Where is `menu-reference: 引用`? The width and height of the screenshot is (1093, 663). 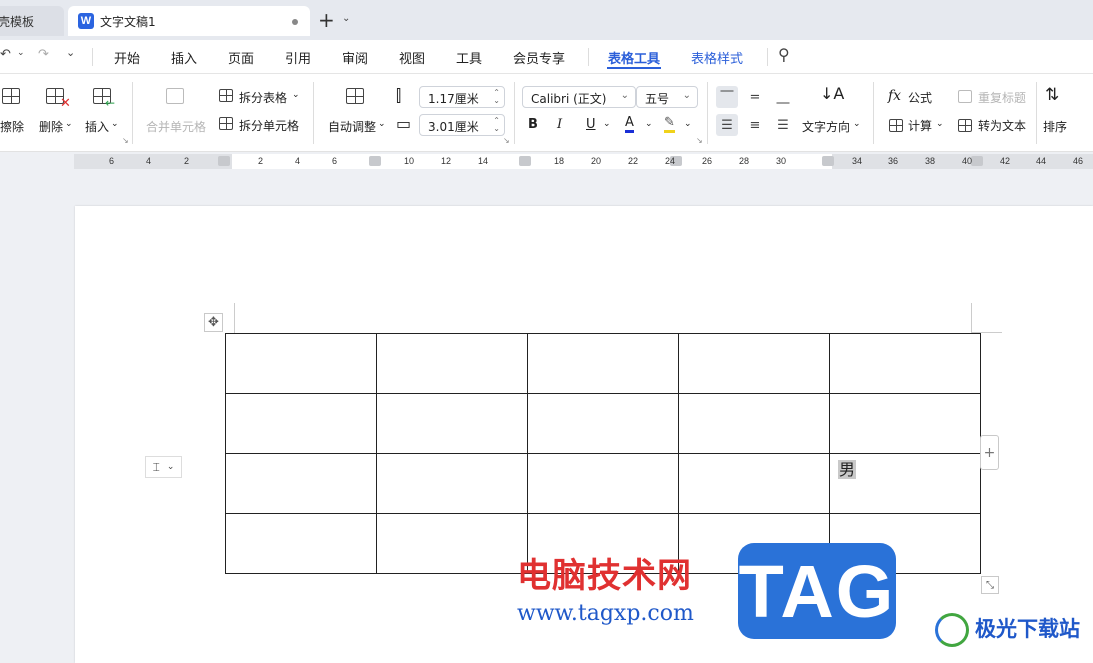 menu-reference: 引用 is located at coordinates (298, 57).